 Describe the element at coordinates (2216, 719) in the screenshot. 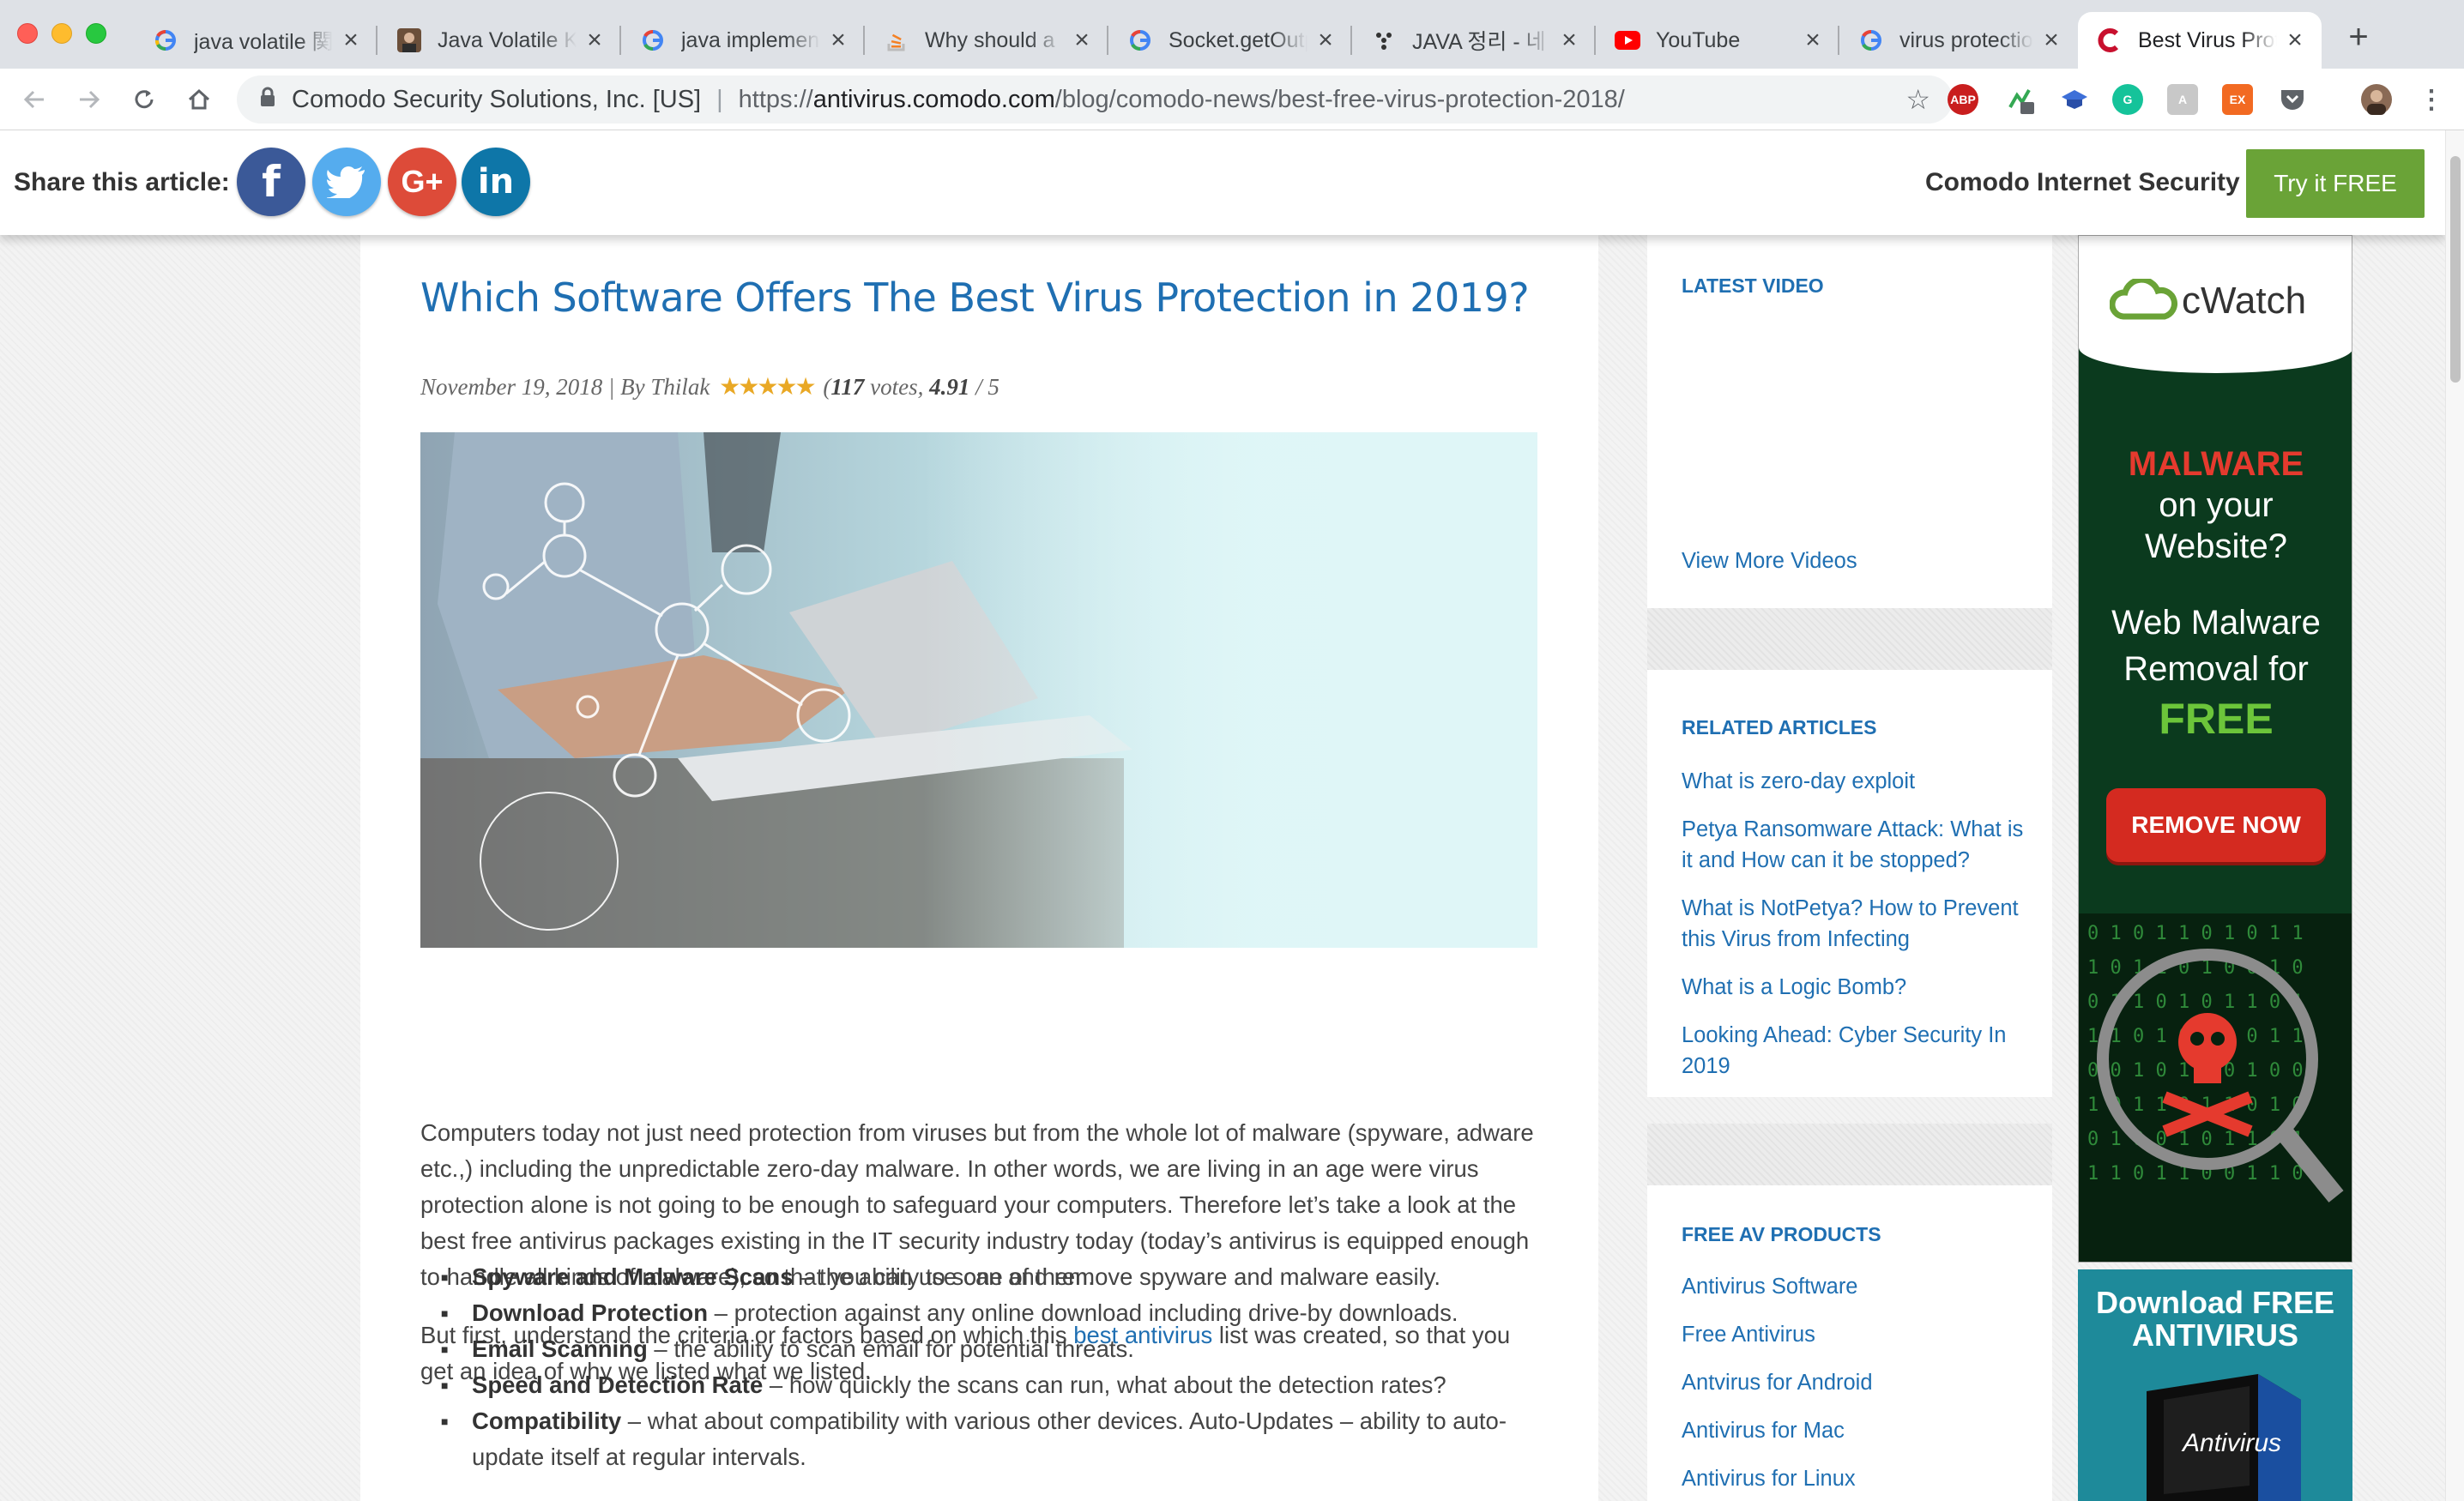

I see `ad-line-4: FREE` at that location.